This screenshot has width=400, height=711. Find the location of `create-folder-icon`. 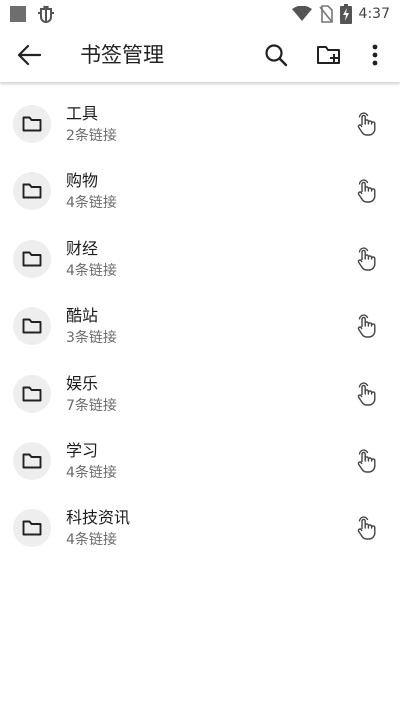

create-folder-icon is located at coordinates (328, 55).